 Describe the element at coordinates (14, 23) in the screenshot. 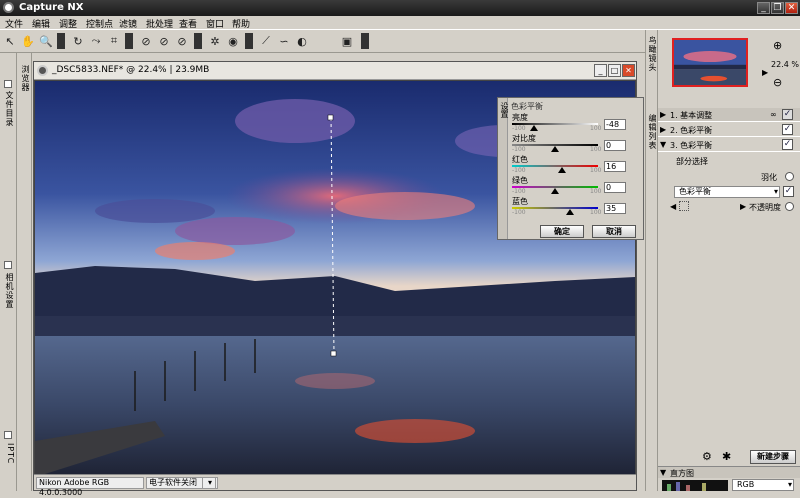

I see `menu-file: 文件` at that location.